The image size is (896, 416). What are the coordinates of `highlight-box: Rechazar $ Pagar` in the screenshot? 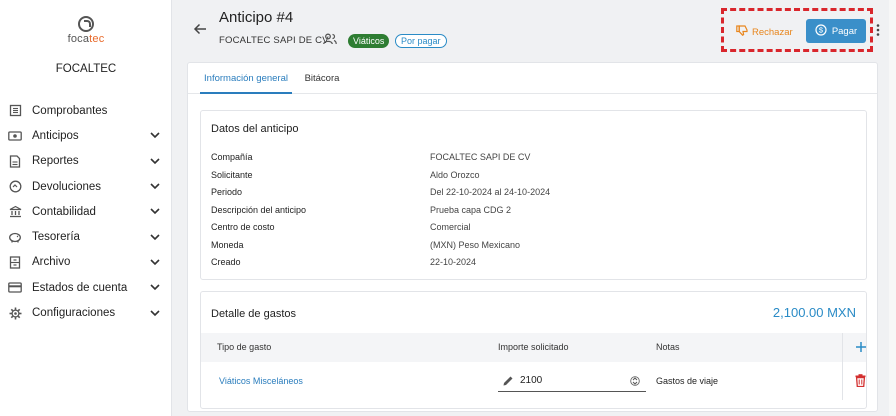 It's located at (797, 30).